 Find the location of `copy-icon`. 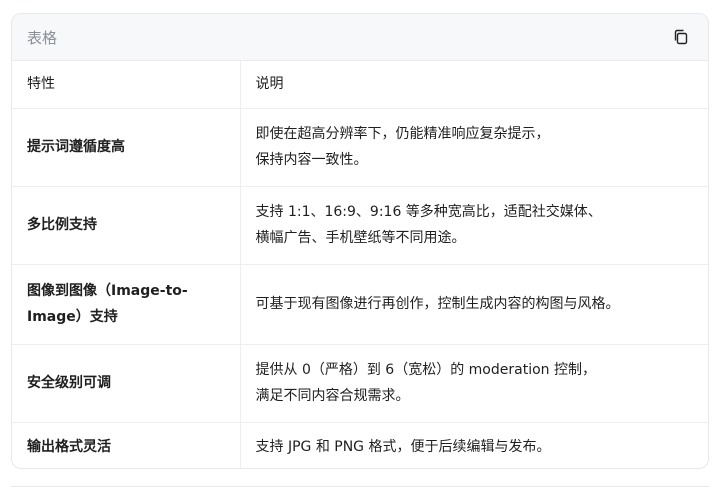

copy-icon is located at coordinates (681, 37).